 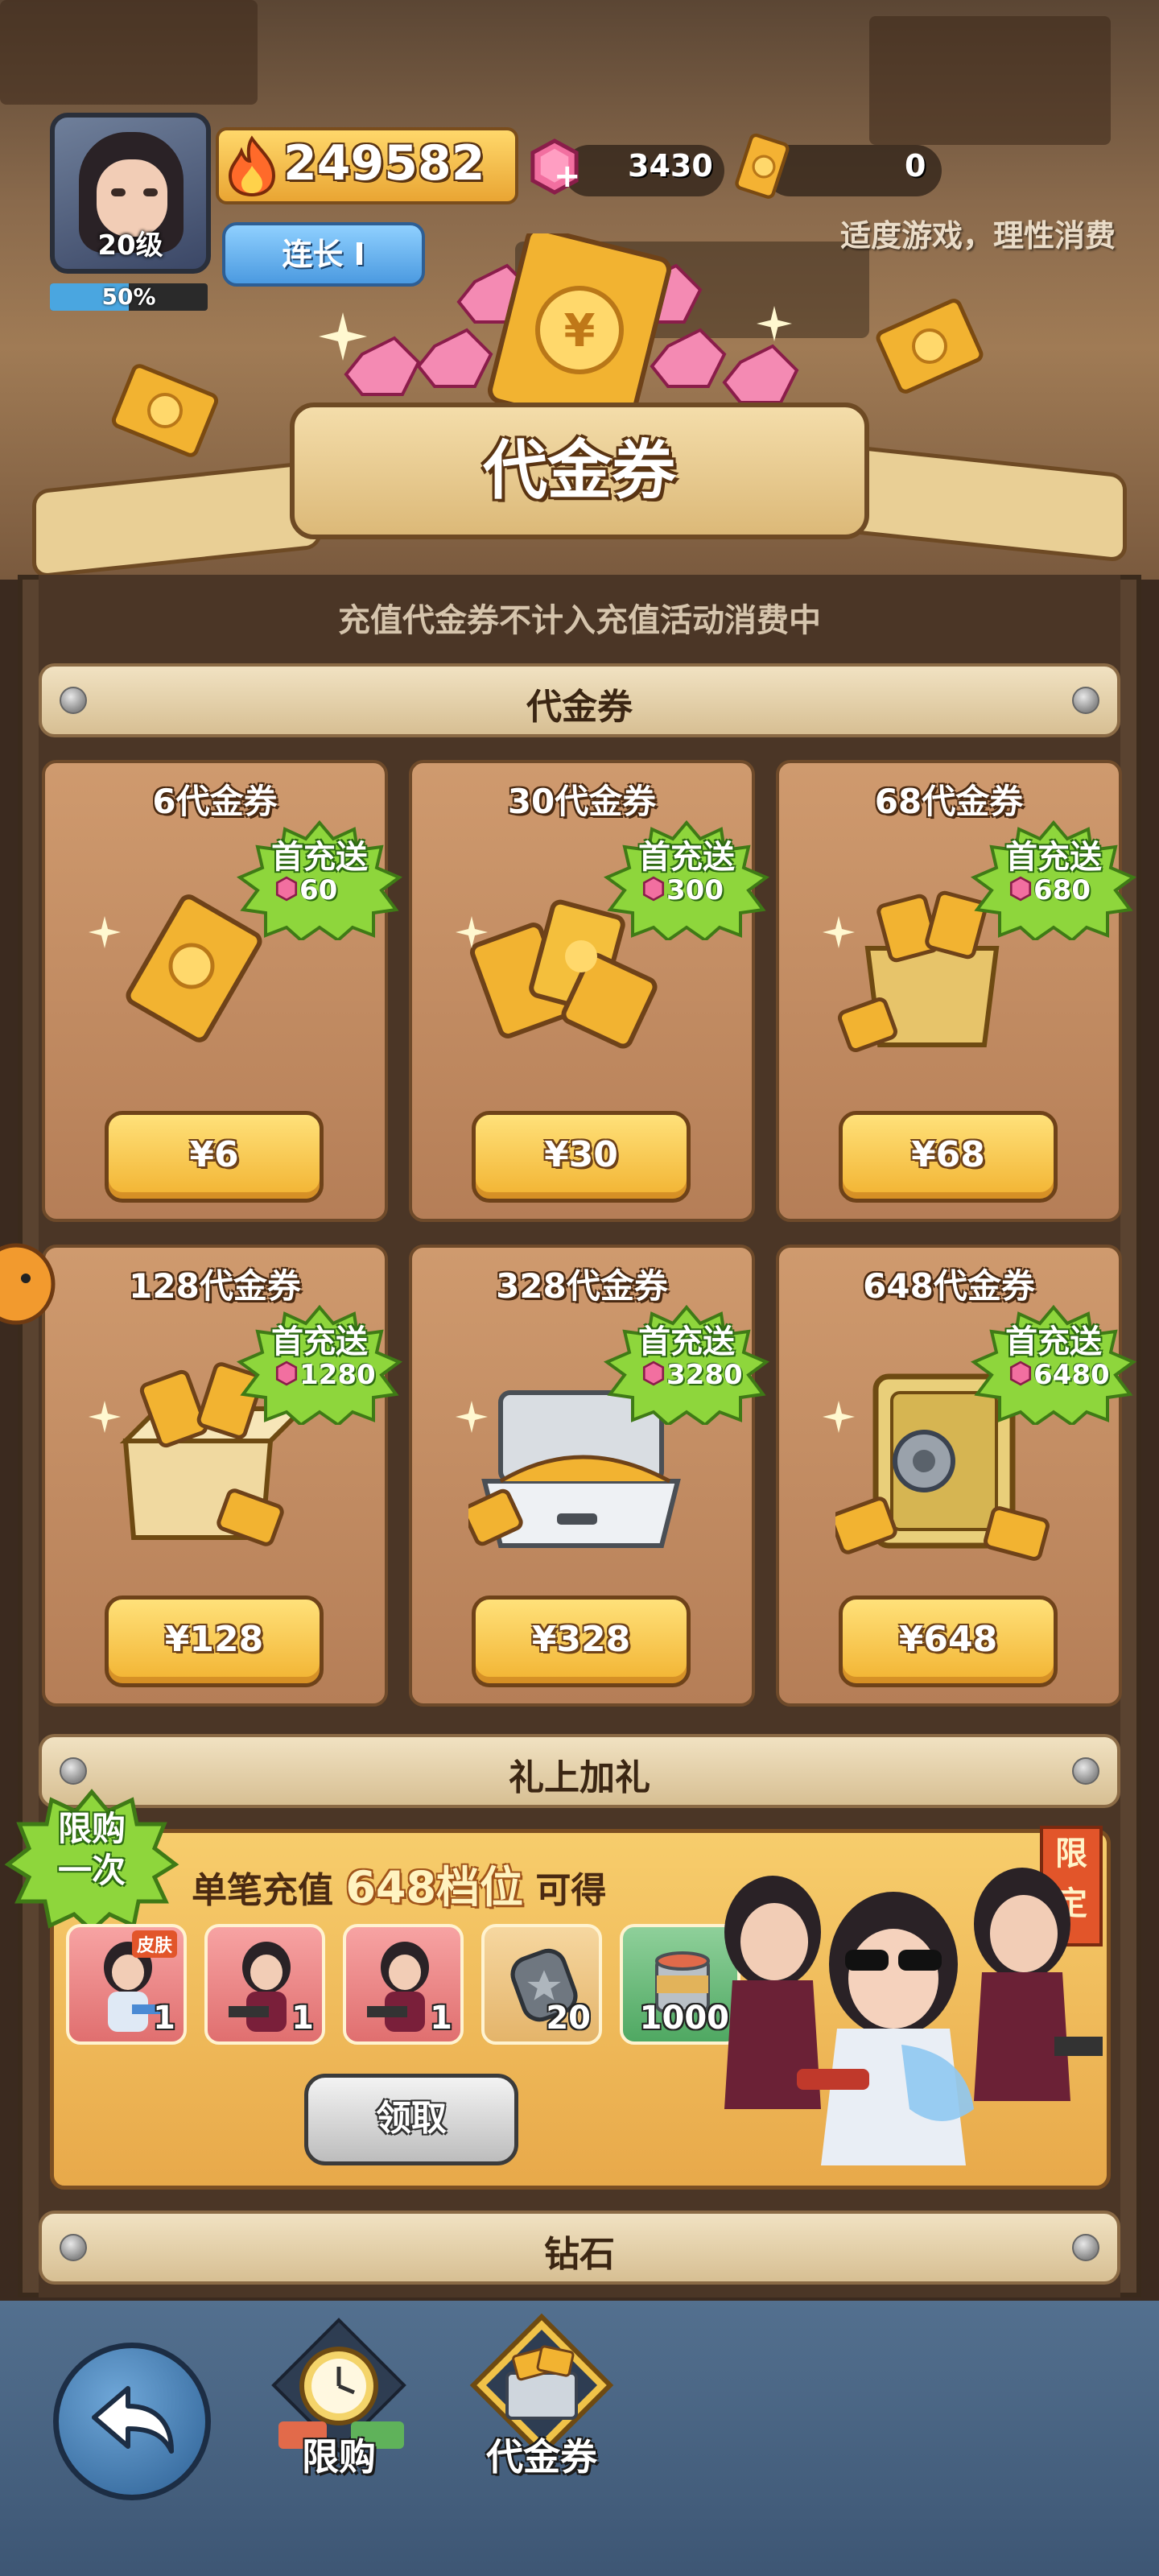 I want to click on tab-label: 限购, so click(x=339, y=2457).